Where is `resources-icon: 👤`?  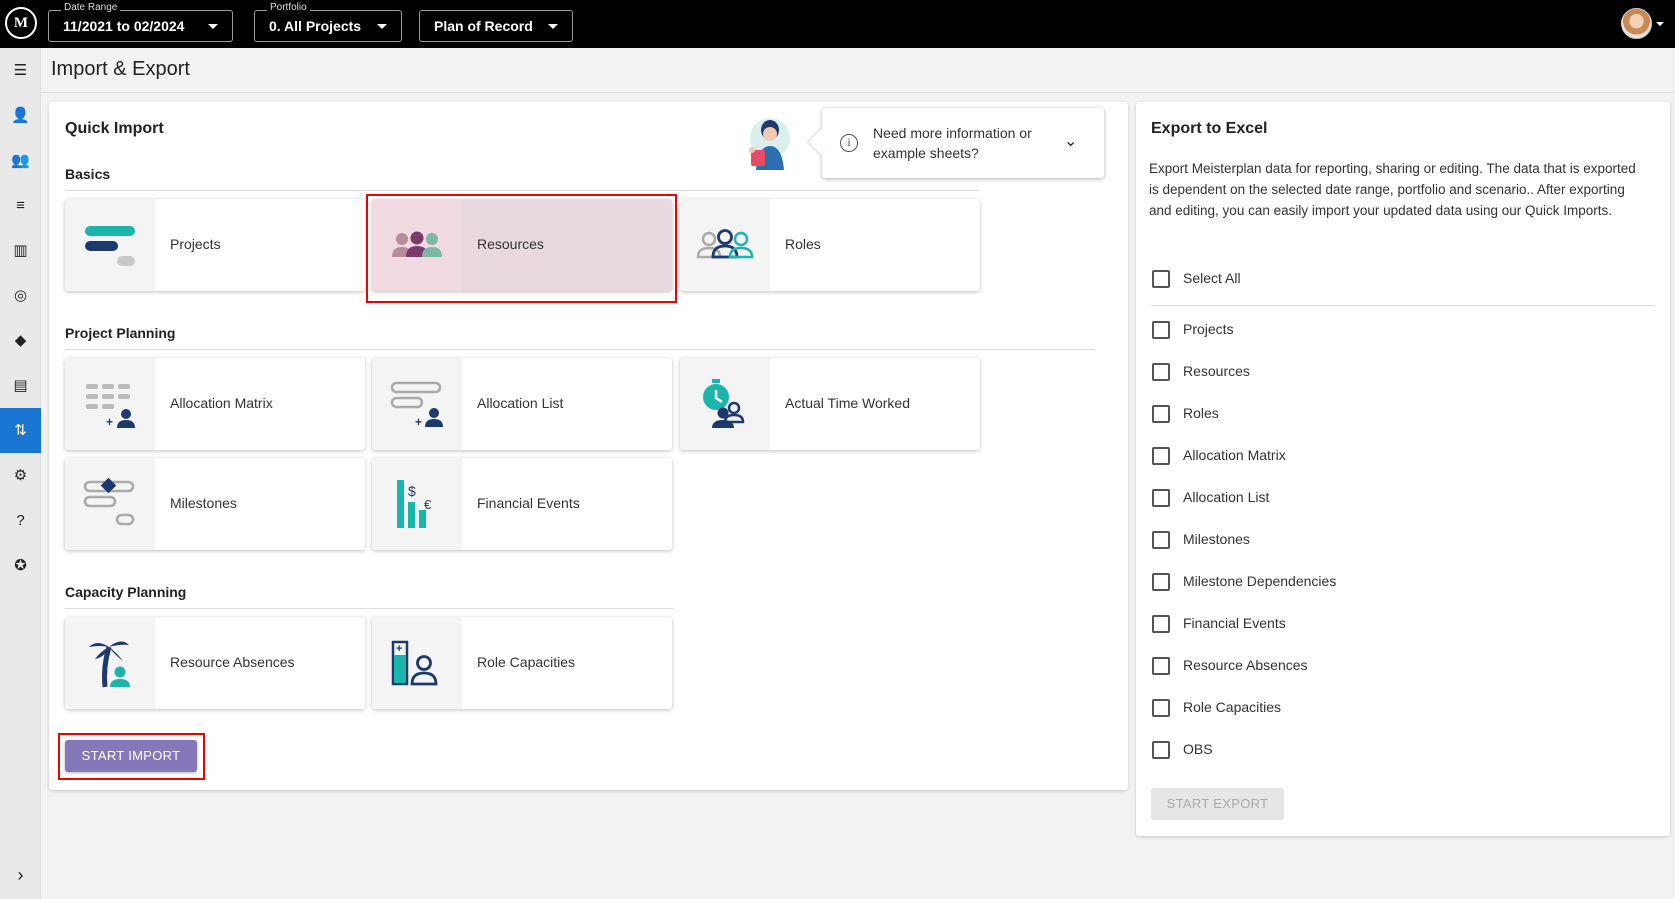
resources-icon: 👤 is located at coordinates (20, 115).